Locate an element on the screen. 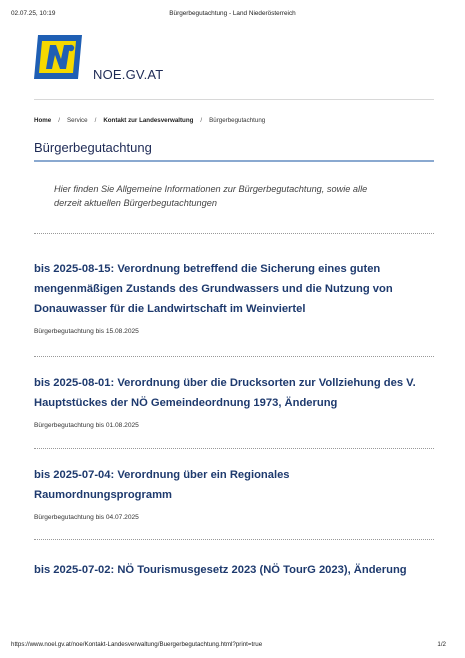  title-underline is located at coordinates (234, 161).